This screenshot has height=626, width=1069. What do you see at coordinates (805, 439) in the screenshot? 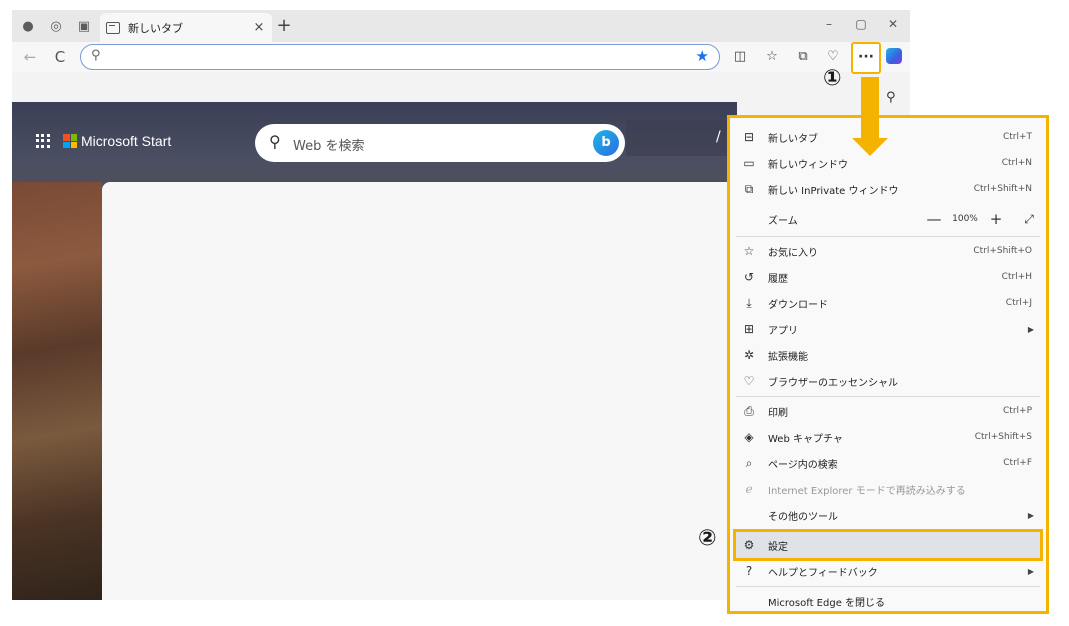
I see `menu-label: Web キャプチャ` at bounding box center [805, 439].